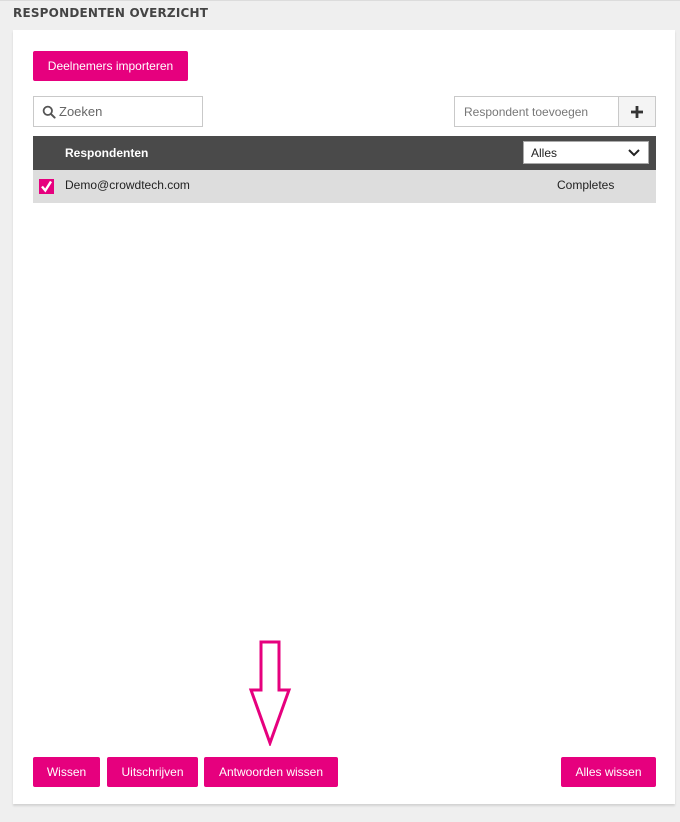 This screenshot has width=680, height=822. I want to click on down-arrow-icon, so click(270, 693).